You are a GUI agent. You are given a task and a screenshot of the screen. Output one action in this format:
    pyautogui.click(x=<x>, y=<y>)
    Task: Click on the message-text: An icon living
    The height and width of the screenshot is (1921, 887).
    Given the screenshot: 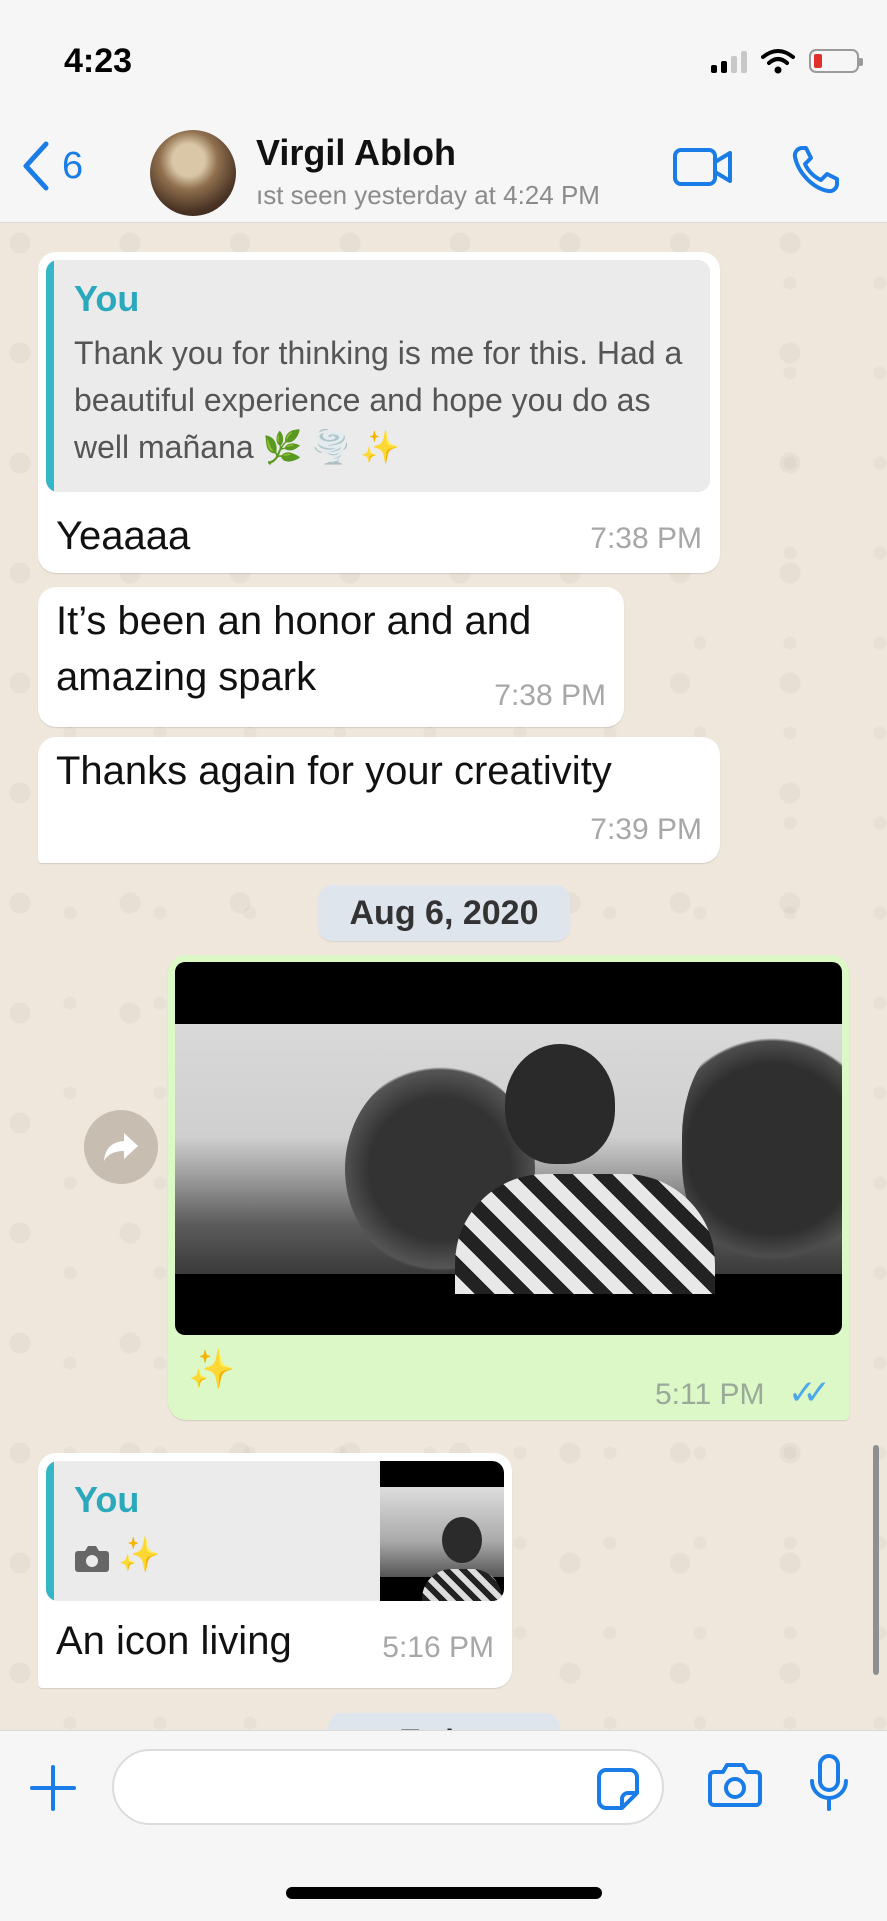 What is the action you would take?
    pyautogui.click(x=174, y=1641)
    